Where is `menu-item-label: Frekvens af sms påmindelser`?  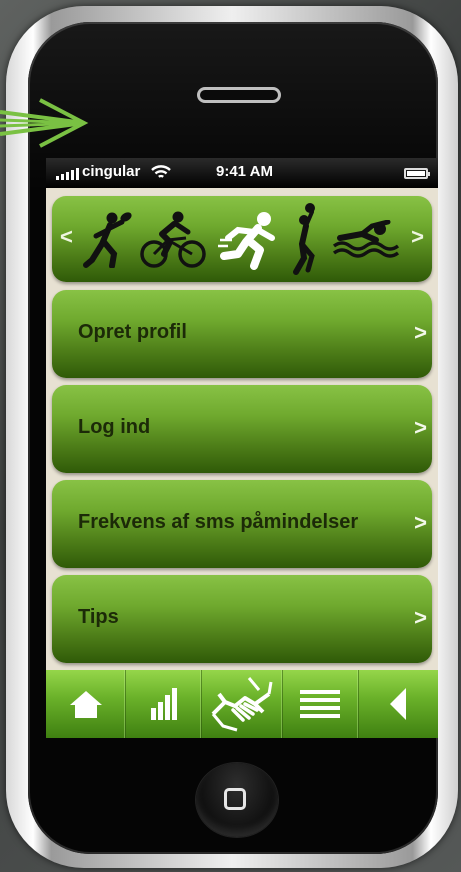 menu-item-label: Frekvens af sms påmindelser is located at coordinates (218, 522).